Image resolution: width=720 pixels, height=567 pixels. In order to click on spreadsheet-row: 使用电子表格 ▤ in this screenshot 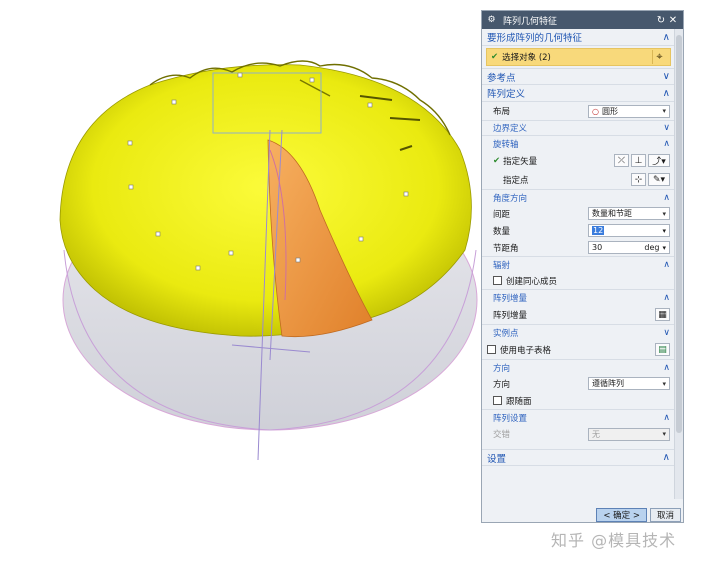, I will do `click(578, 349)`.